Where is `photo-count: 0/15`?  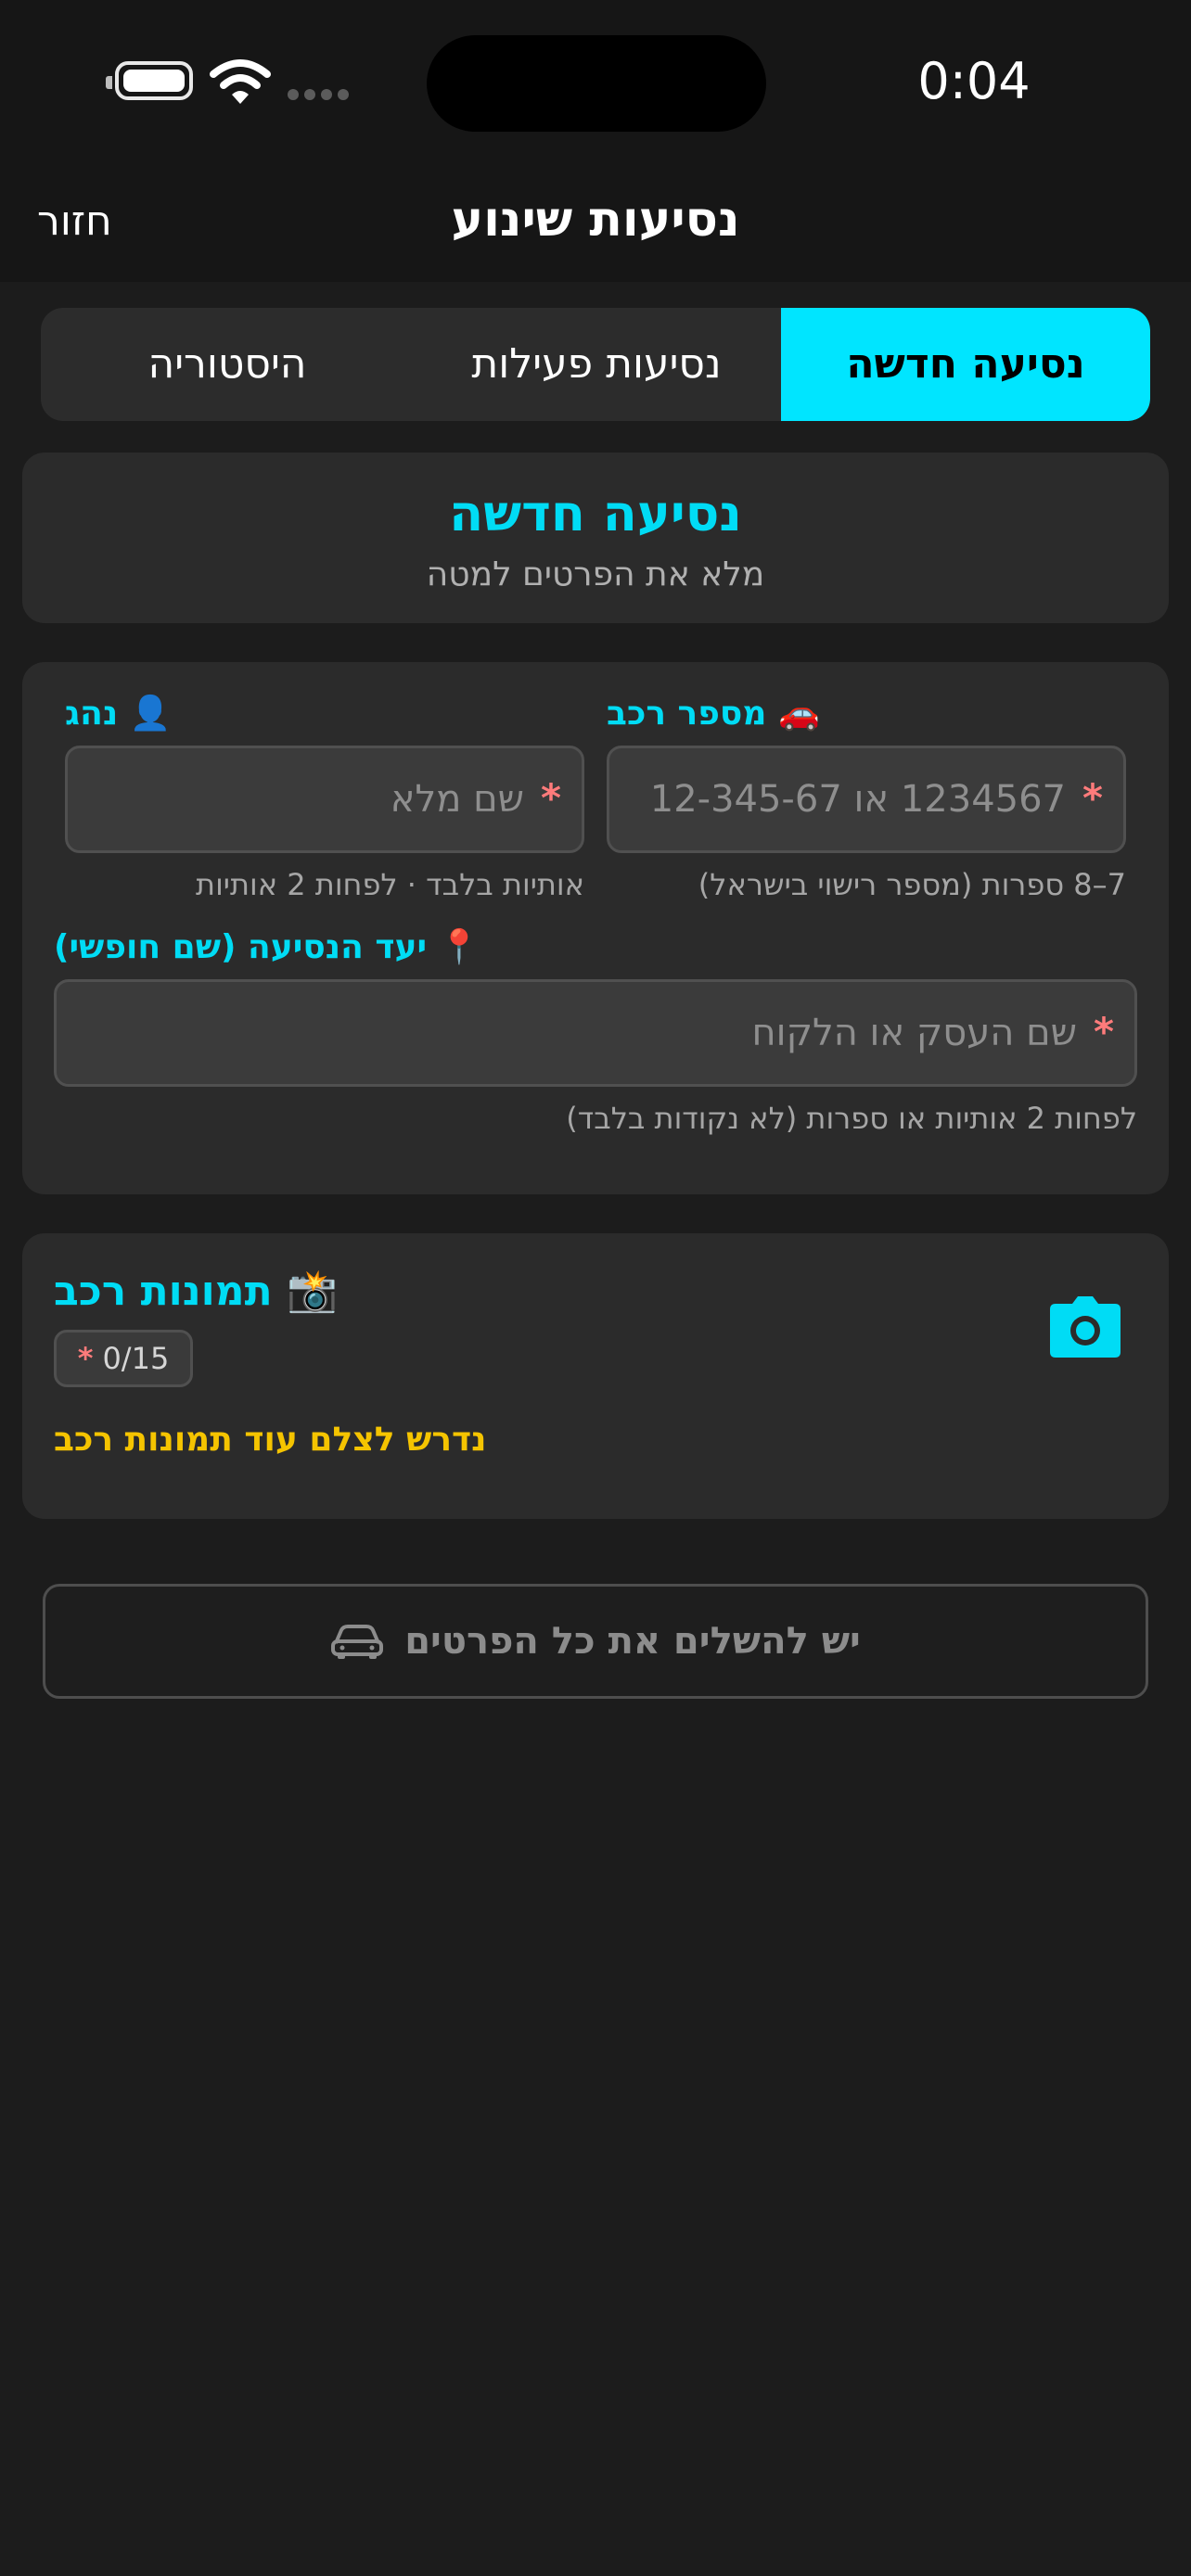
photo-count: 0/15 is located at coordinates (136, 1358).